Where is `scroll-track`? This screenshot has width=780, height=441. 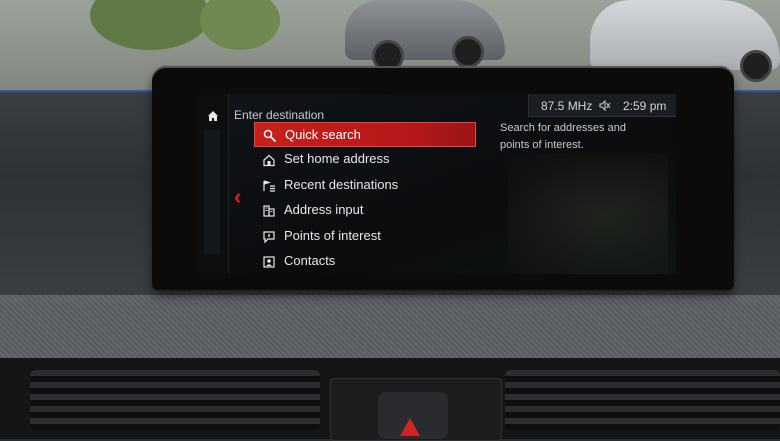
scroll-track is located at coordinates (212, 192).